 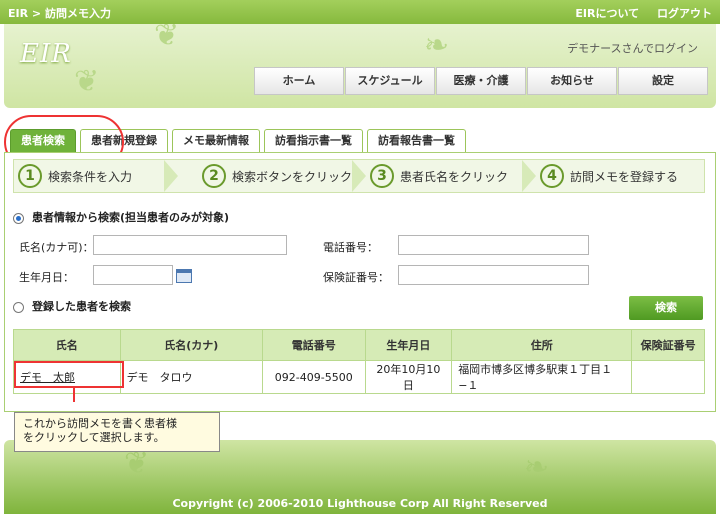 I want to click on logout-link: ログアウト, so click(x=684, y=13).